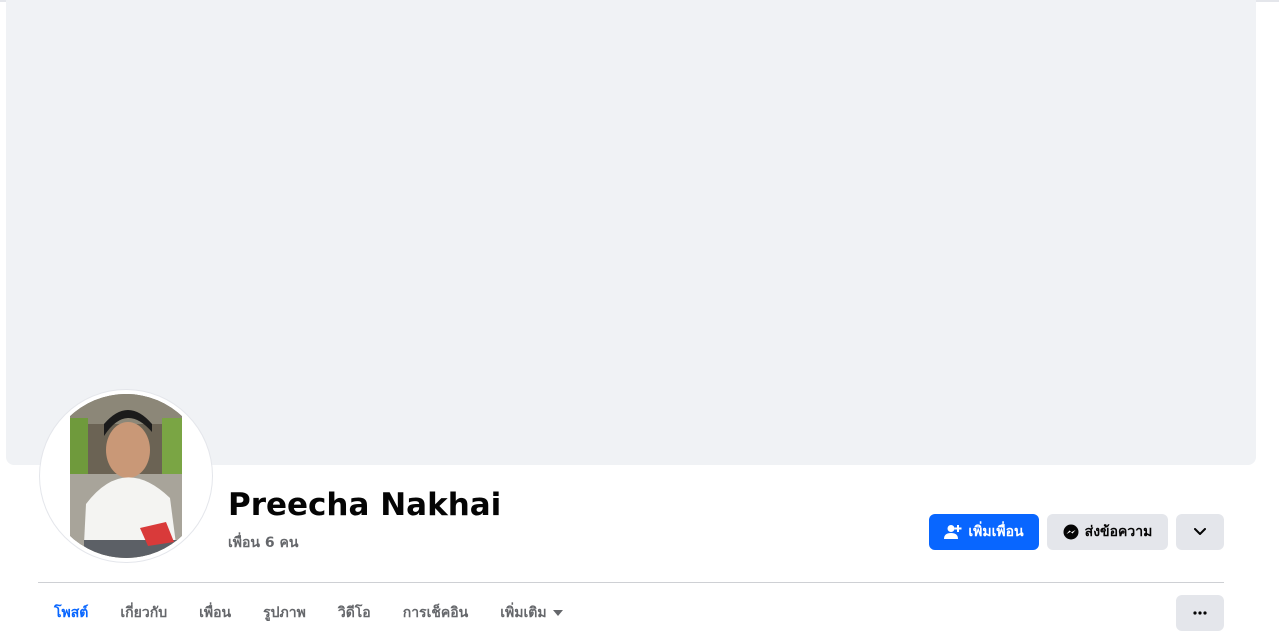 The image size is (1279, 636). What do you see at coordinates (1118, 532) in the screenshot?
I see `send-message-label: ส่งข้อความ` at bounding box center [1118, 532].